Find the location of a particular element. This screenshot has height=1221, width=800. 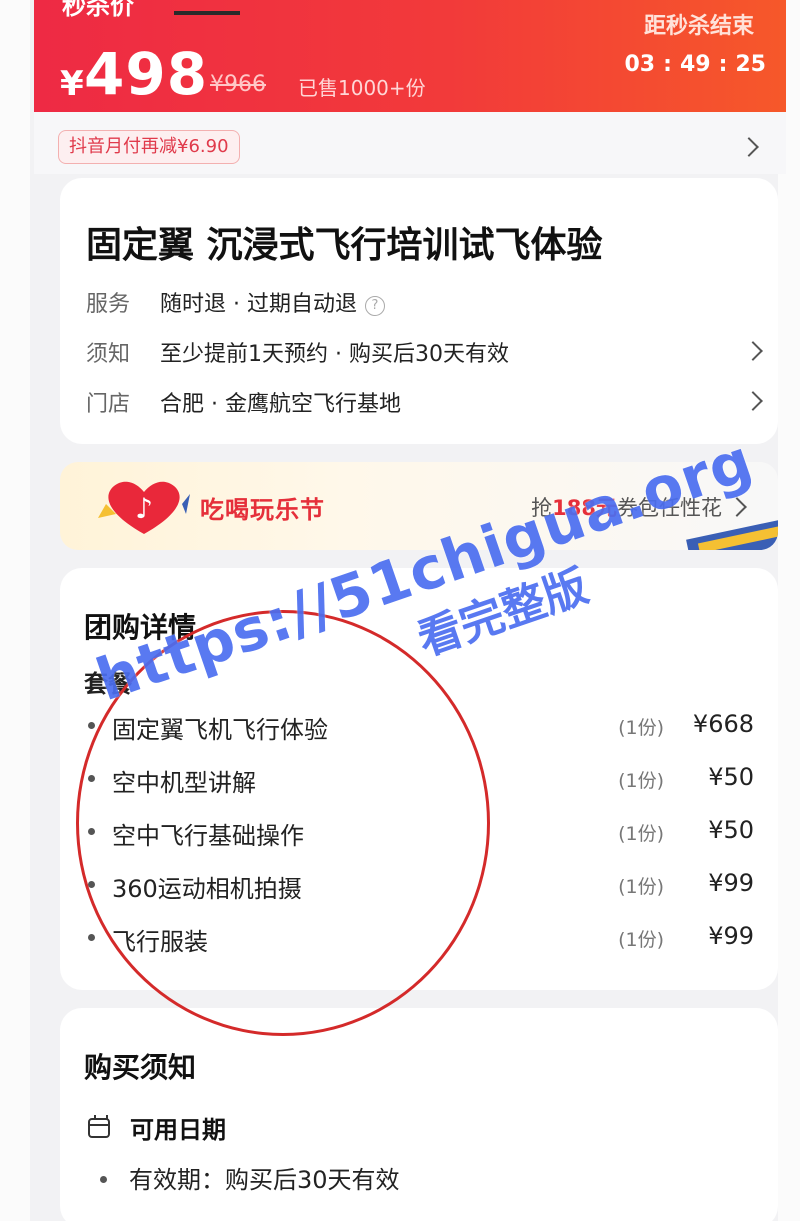

logo-glyph: ♪ is located at coordinates (144, 508).